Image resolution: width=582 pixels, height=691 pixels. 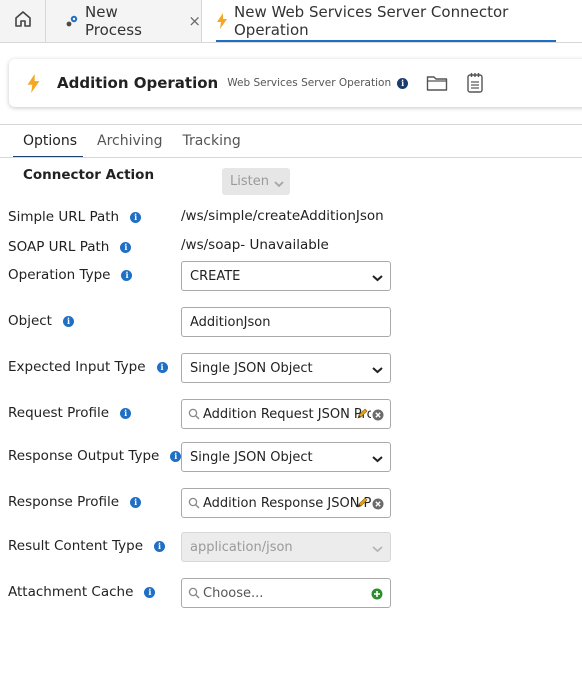 What do you see at coordinates (194, 21) in the screenshot?
I see `close-icon: ×` at bounding box center [194, 21].